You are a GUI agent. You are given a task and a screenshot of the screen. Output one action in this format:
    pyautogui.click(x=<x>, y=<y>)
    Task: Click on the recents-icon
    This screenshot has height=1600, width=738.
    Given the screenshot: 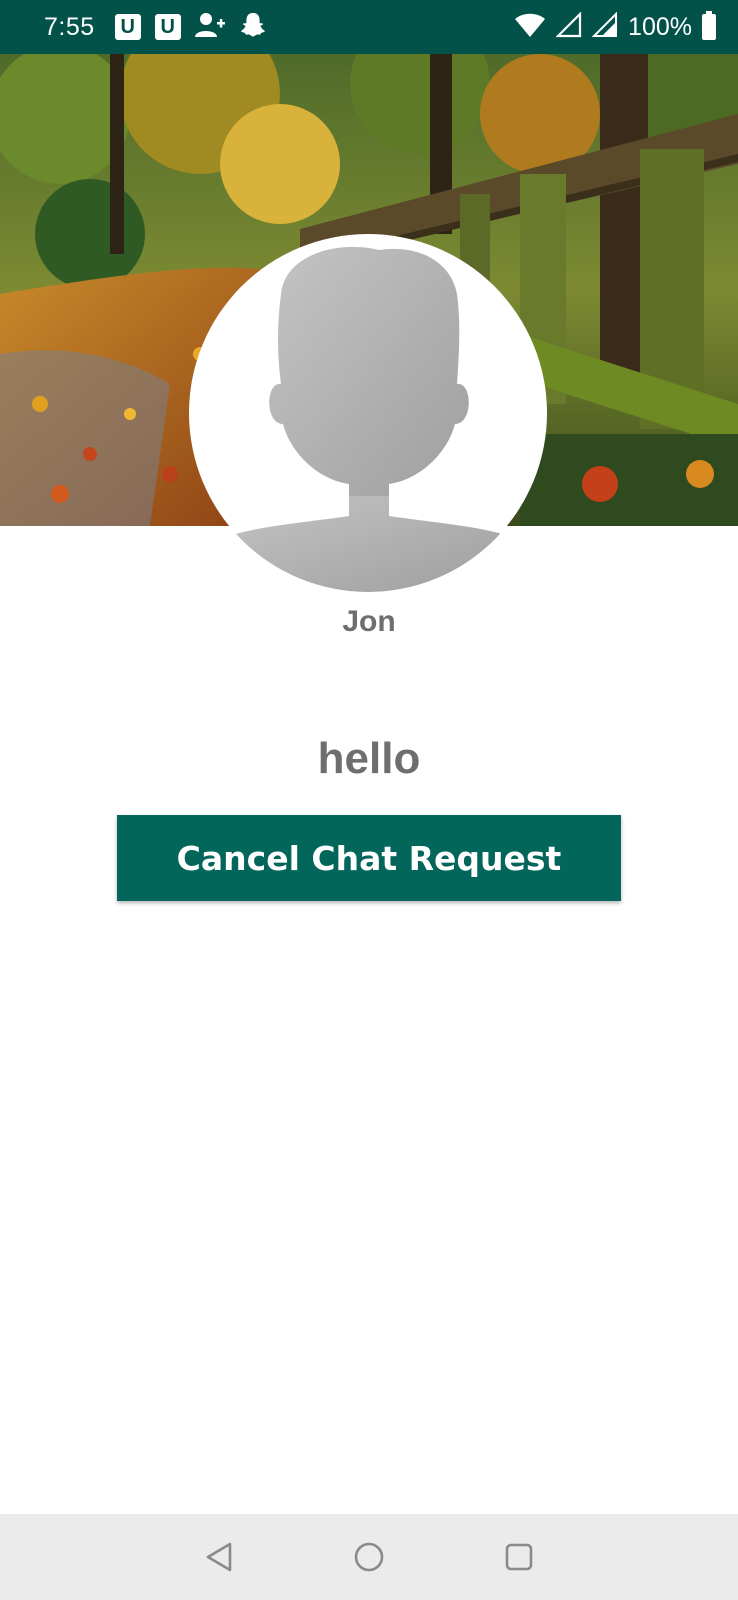 What is the action you would take?
    pyautogui.click(x=519, y=1557)
    